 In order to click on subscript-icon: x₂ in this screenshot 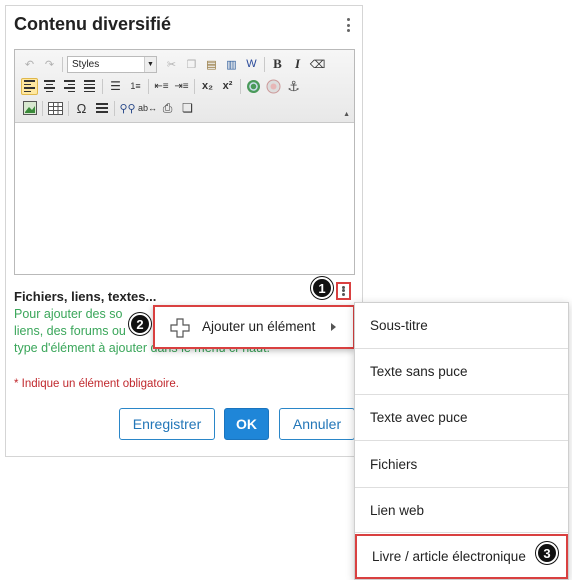, I will do `click(207, 86)`.